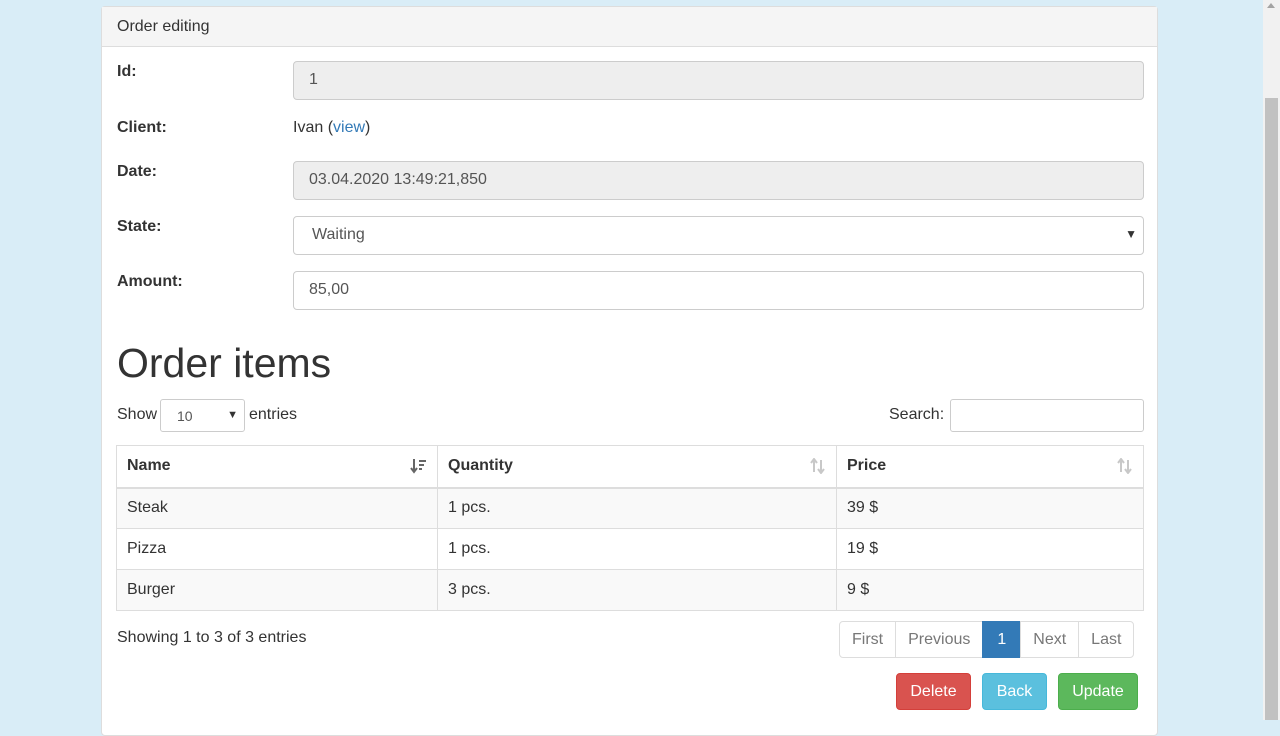 The width and height of the screenshot is (1280, 736). What do you see at coordinates (718, 290) in the screenshot?
I see `amount-field: 85,00` at bounding box center [718, 290].